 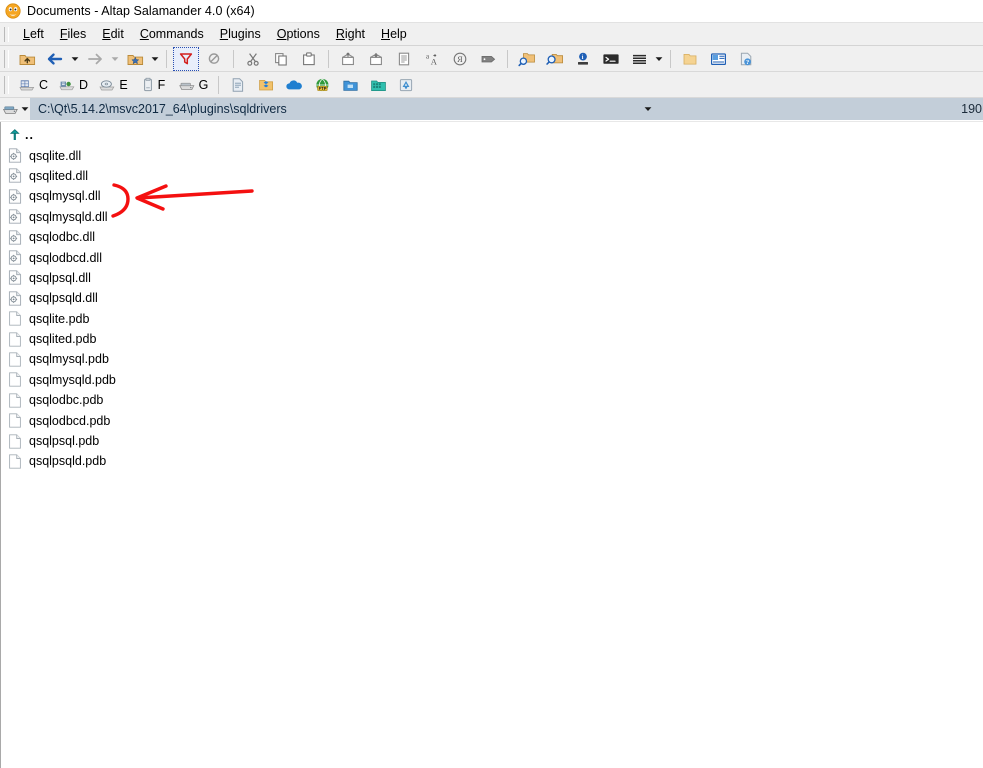 I want to click on toolbar-properties, so click(x=404, y=59).